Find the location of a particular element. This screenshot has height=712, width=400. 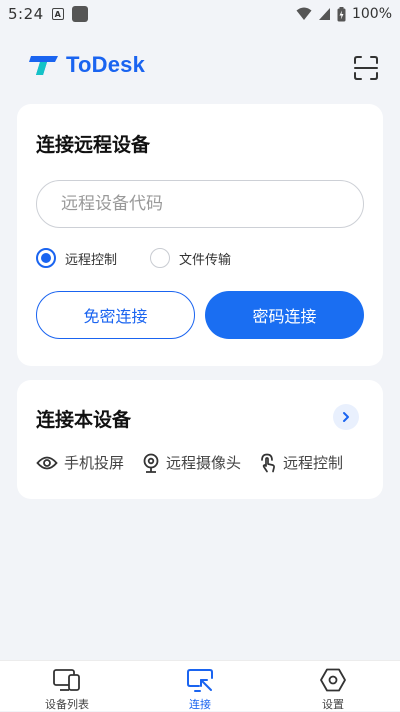

nav-settings: 设置 is located at coordinates (333, 689).